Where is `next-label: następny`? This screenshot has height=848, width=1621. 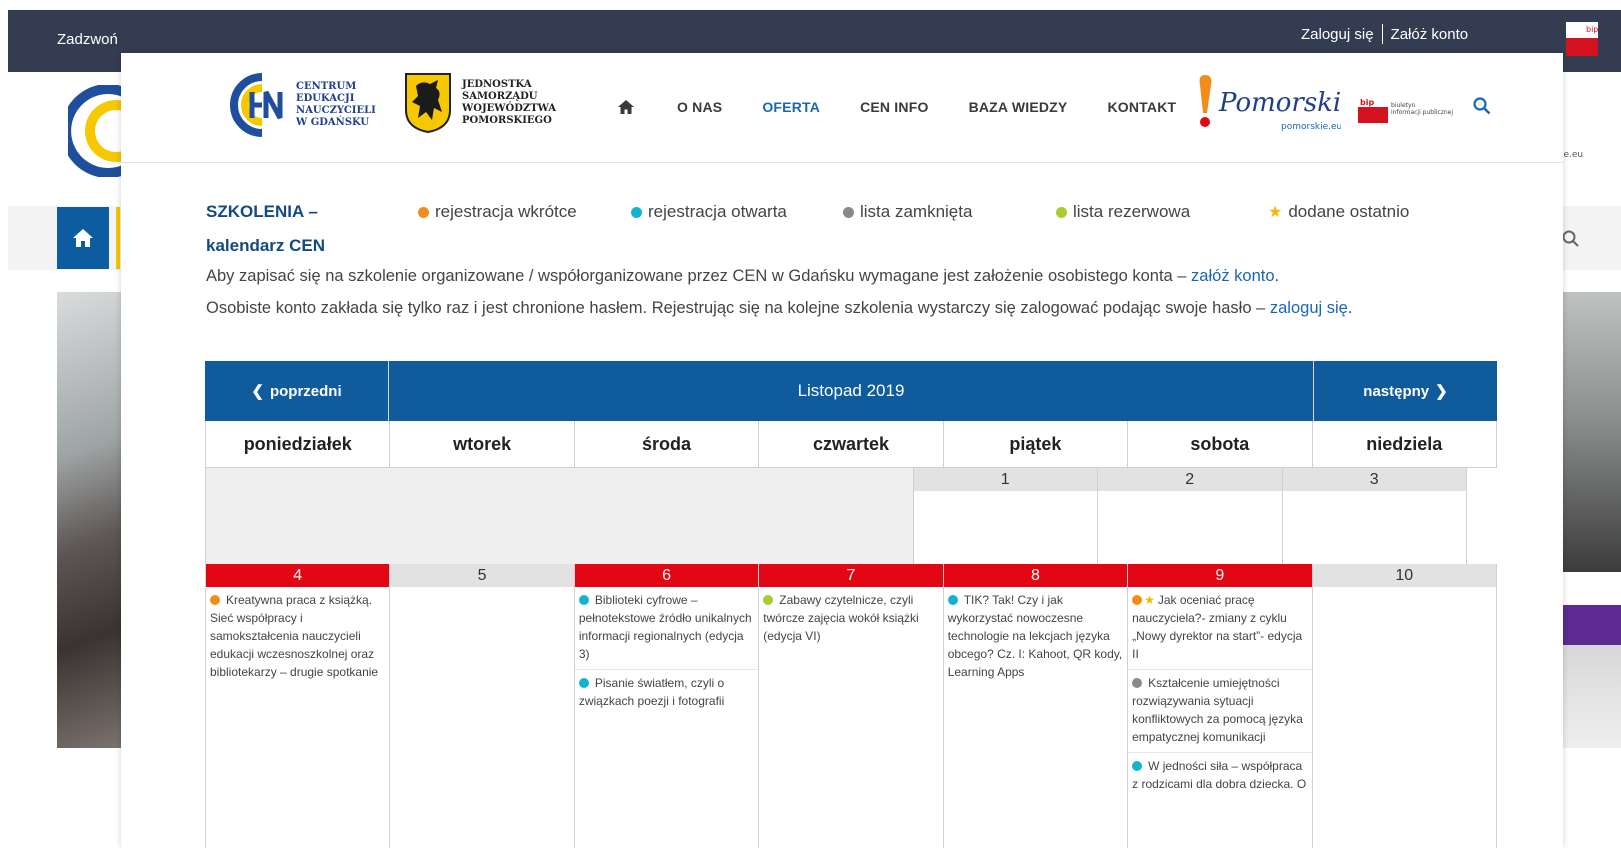 next-label: następny is located at coordinates (1396, 391).